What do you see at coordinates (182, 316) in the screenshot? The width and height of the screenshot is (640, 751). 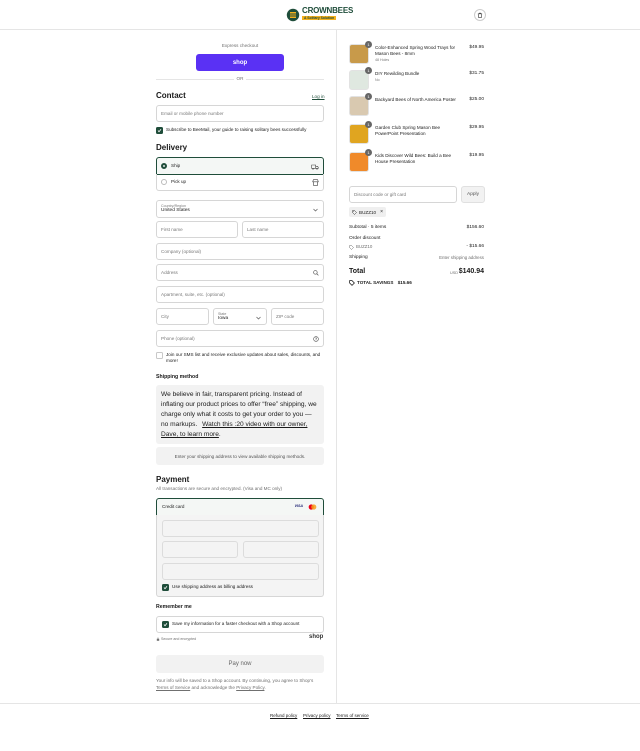 I see `city-field: City` at bounding box center [182, 316].